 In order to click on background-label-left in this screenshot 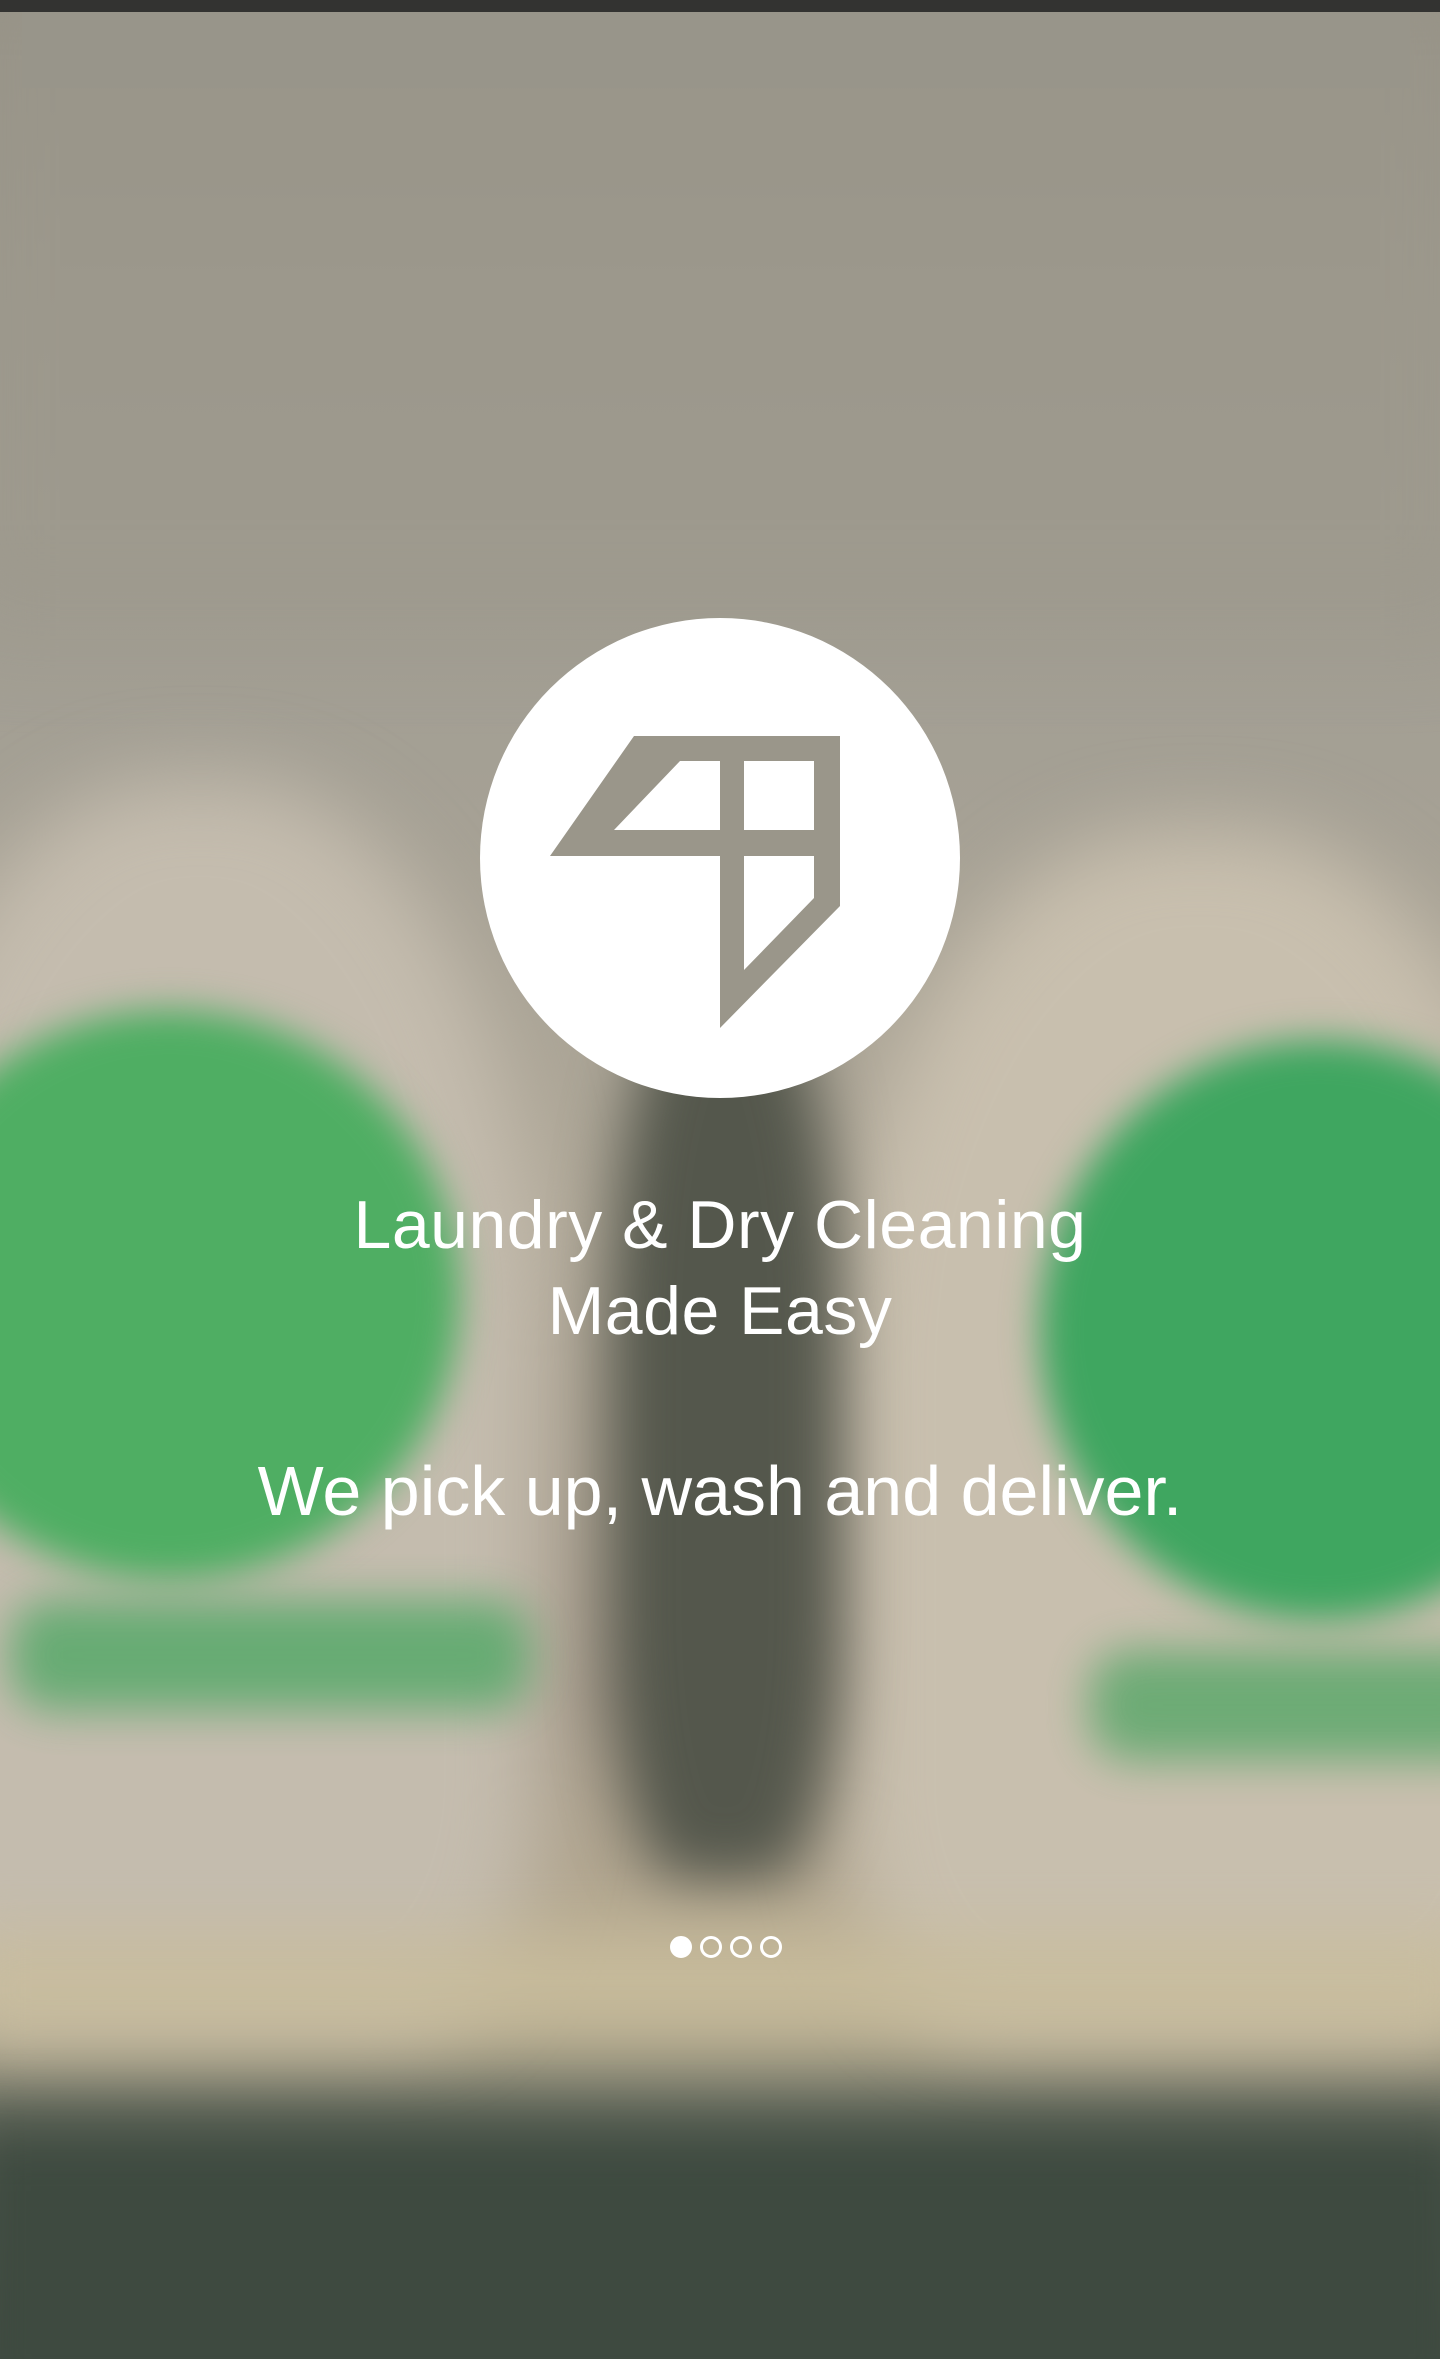, I will do `click(270, 1655)`.